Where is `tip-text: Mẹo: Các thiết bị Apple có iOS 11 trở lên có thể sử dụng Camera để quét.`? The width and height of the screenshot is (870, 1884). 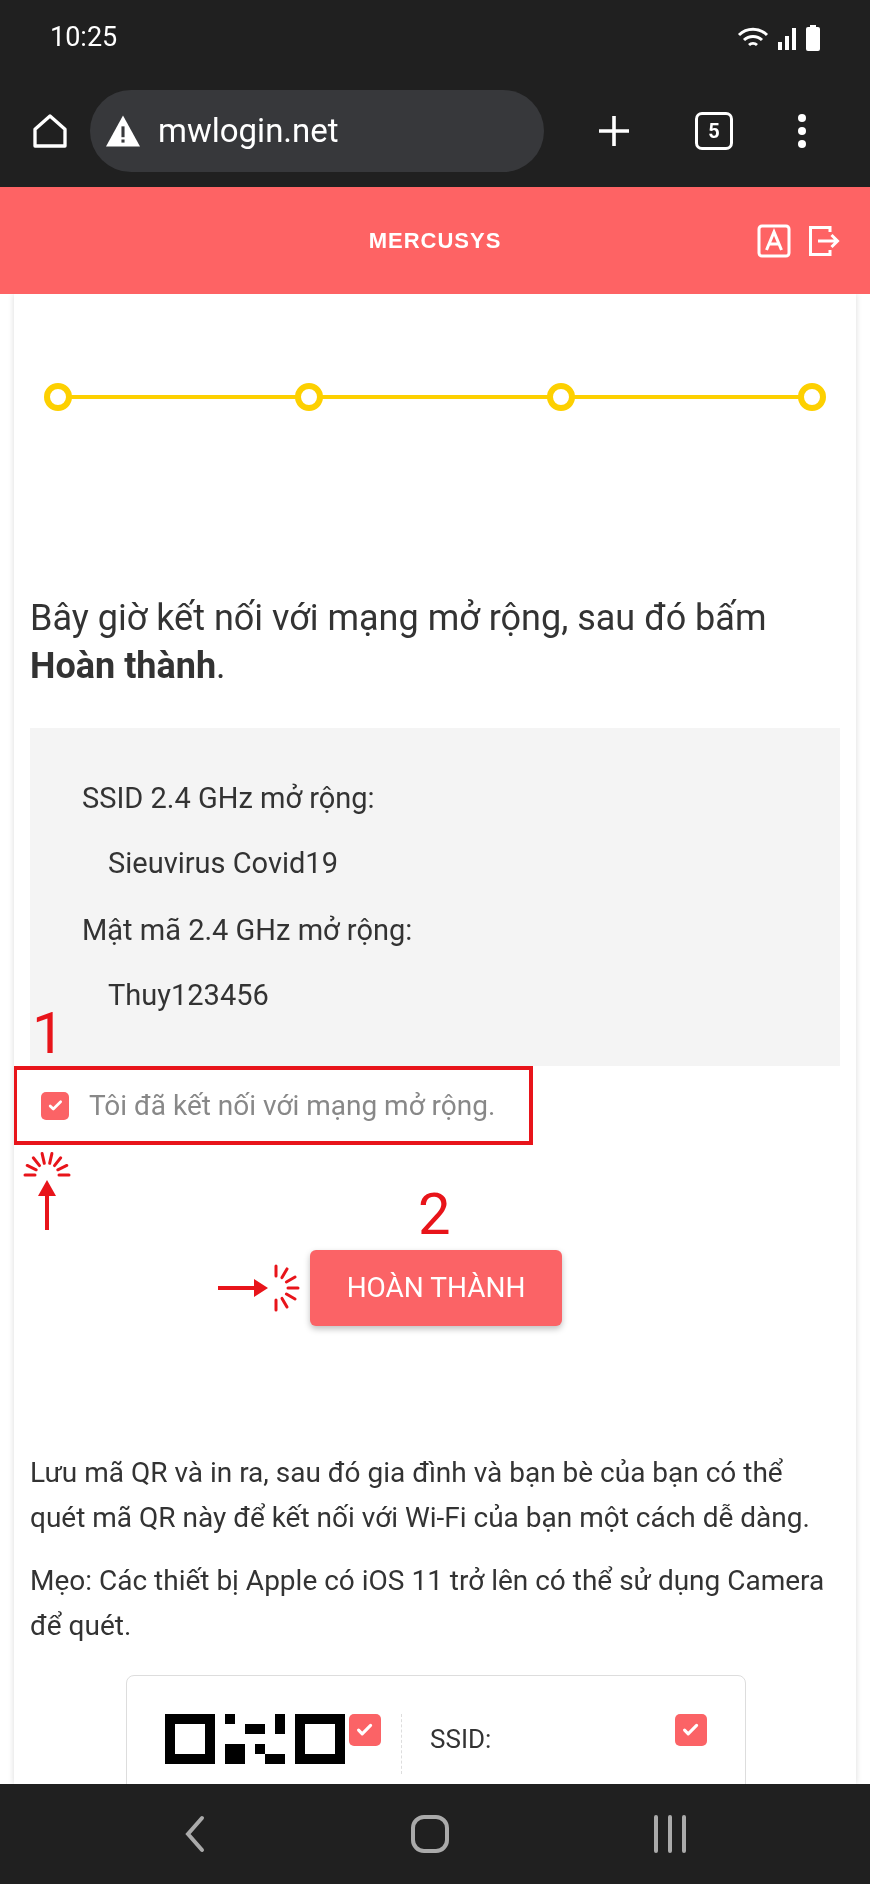
tip-text: Mẹo: Các thiết bị Apple có iOS 11 trở lên có thể sử dụng Camera để quét. is located at coordinates (428, 1603).